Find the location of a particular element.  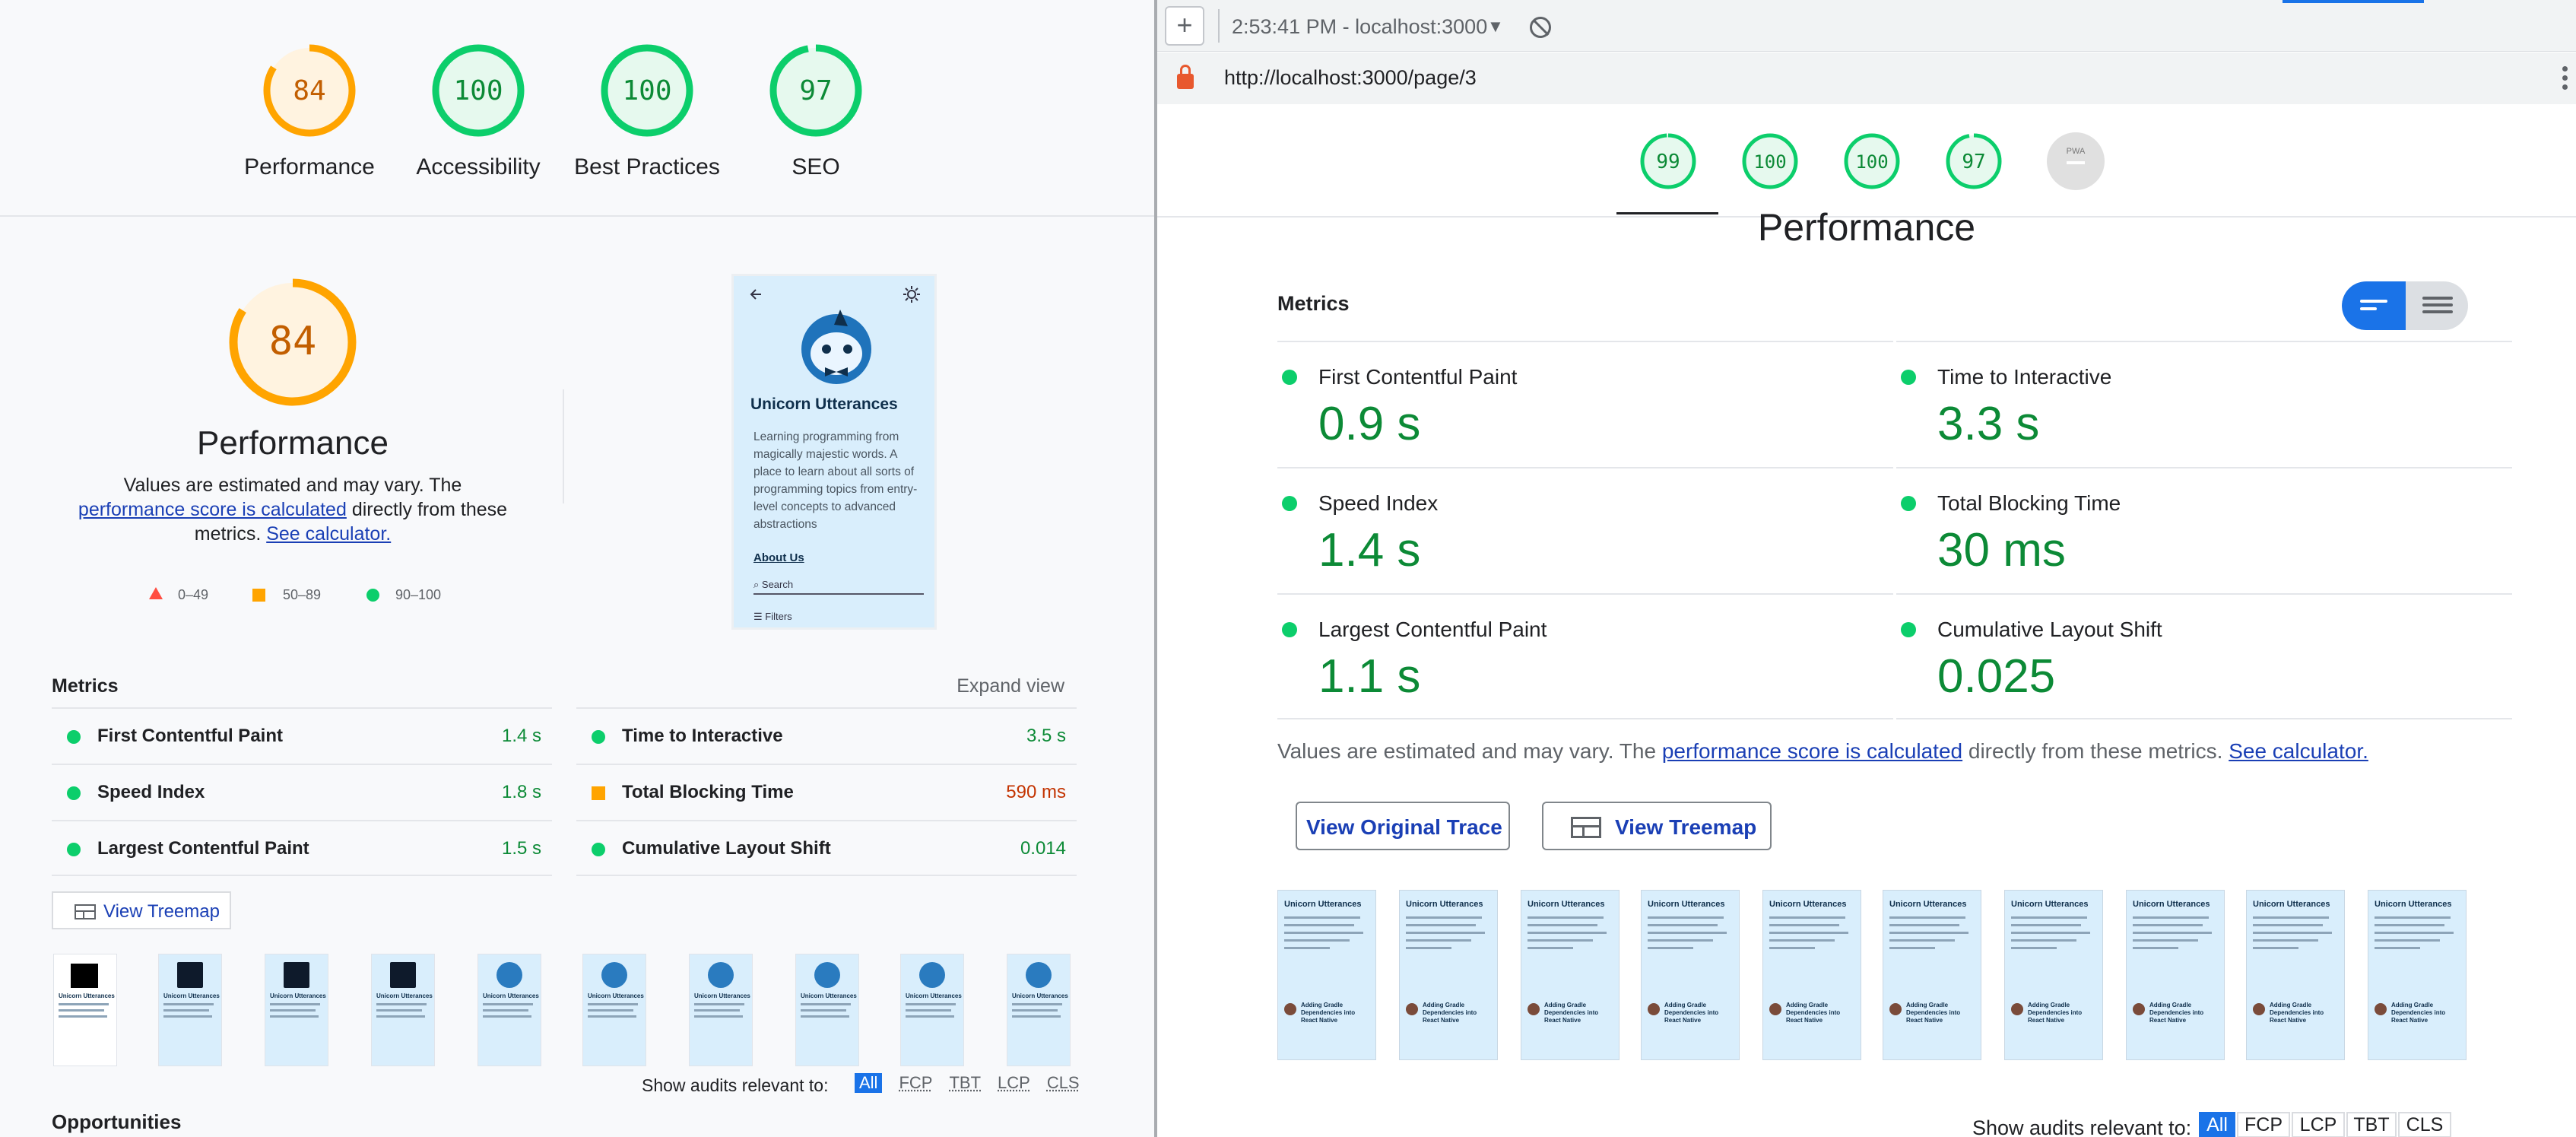

metric-speed-index: Speed Index 1.8 s is located at coordinates (302, 792).